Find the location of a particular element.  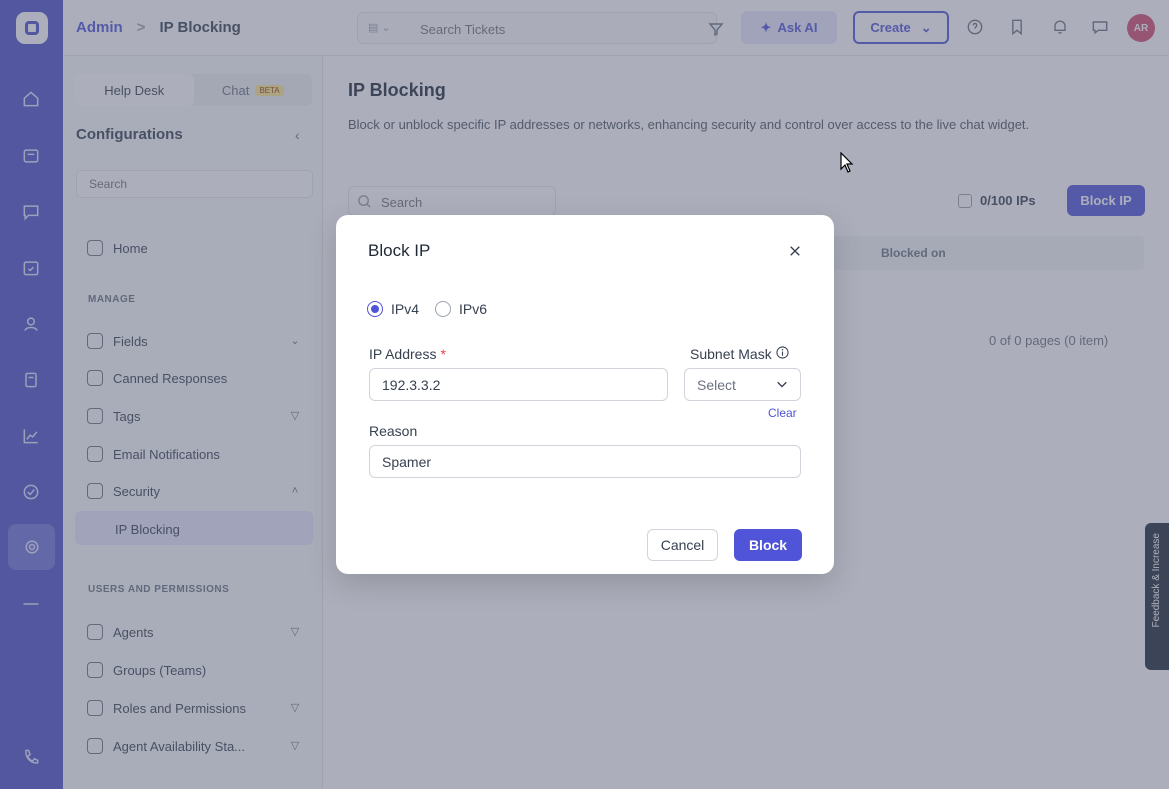

reason-label: Reason is located at coordinates (393, 431).